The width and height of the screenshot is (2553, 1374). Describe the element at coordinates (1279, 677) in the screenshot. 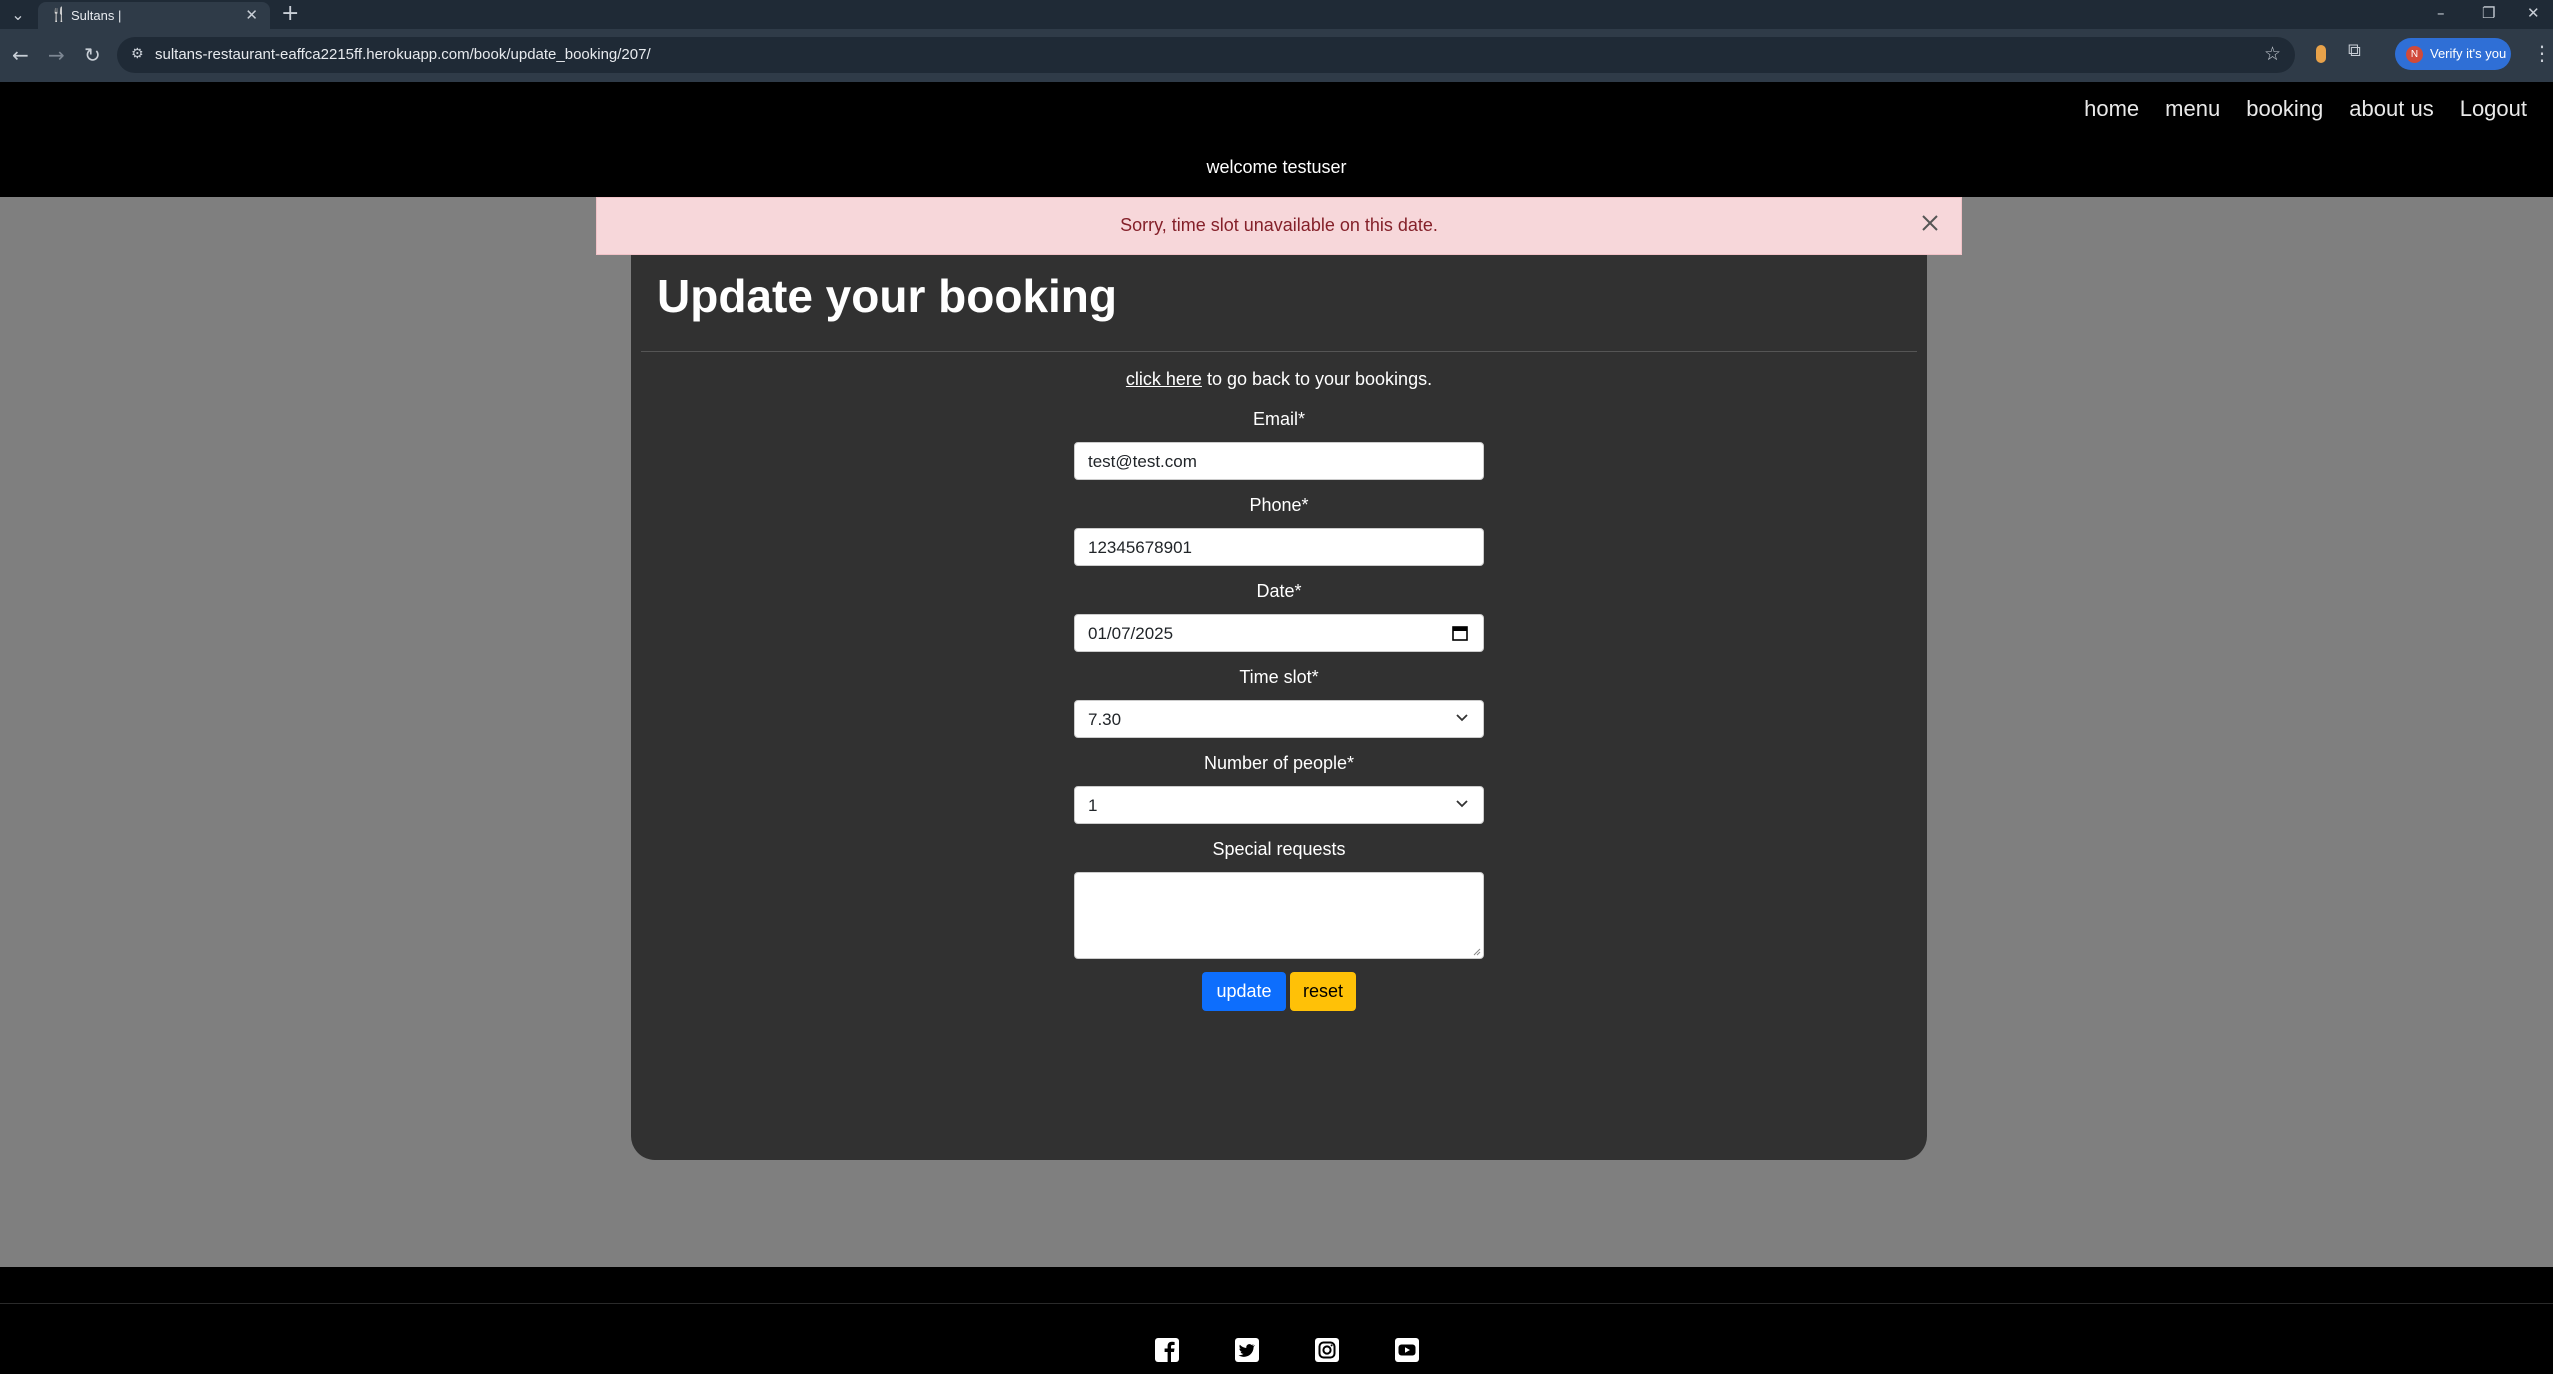

I see `timeslot-label: Time slot*` at that location.